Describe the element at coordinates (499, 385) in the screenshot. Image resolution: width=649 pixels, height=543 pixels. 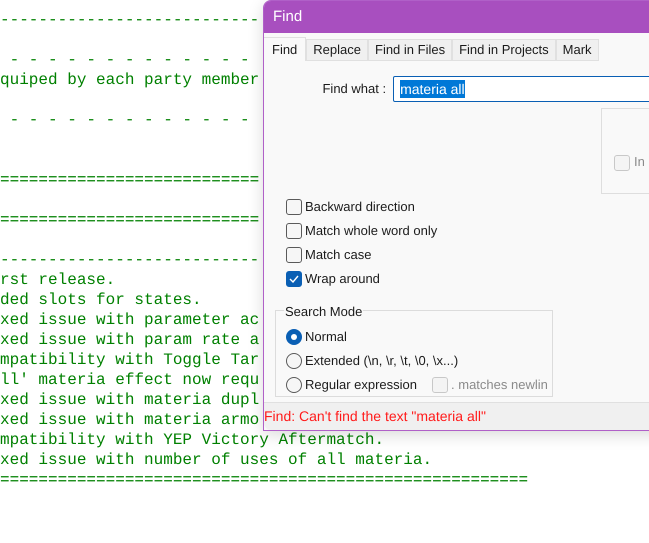
I see `matches-newline-label: . matches newlin` at that location.